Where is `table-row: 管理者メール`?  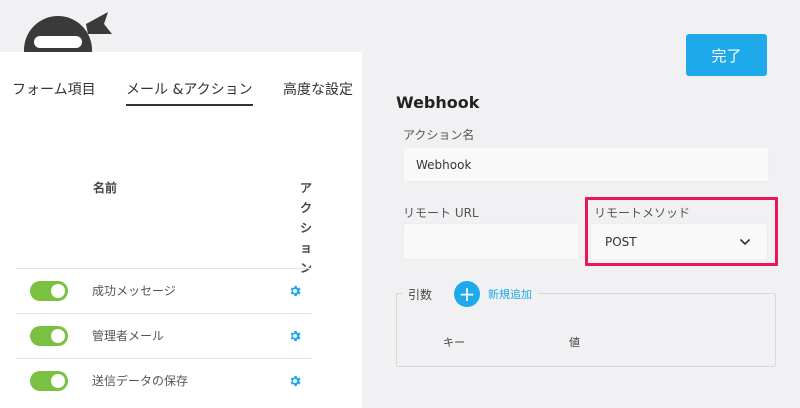
table-row: 管理者メール is located at coordinates (164, 335).